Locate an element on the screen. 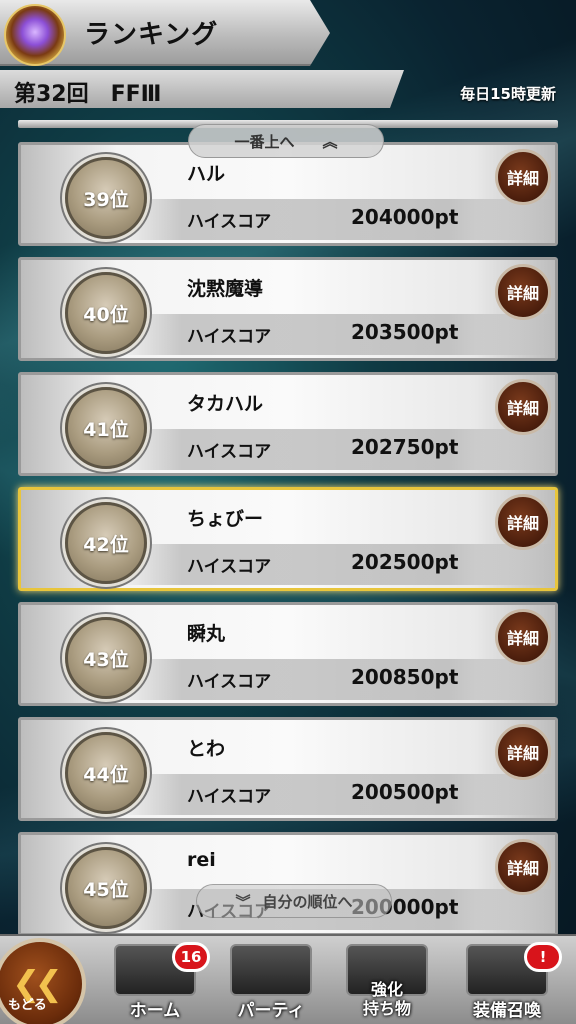 Image resolution: width=576 pixels, height=1024 pixels. rank-text: 43位 is located at coordinates (106, 659).